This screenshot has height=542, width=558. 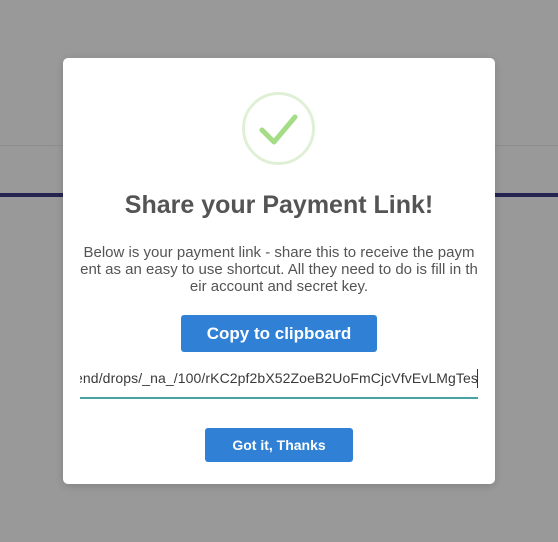 I want to click on dialog-title: Share your Payment Link!, so click(x=279, y=205).